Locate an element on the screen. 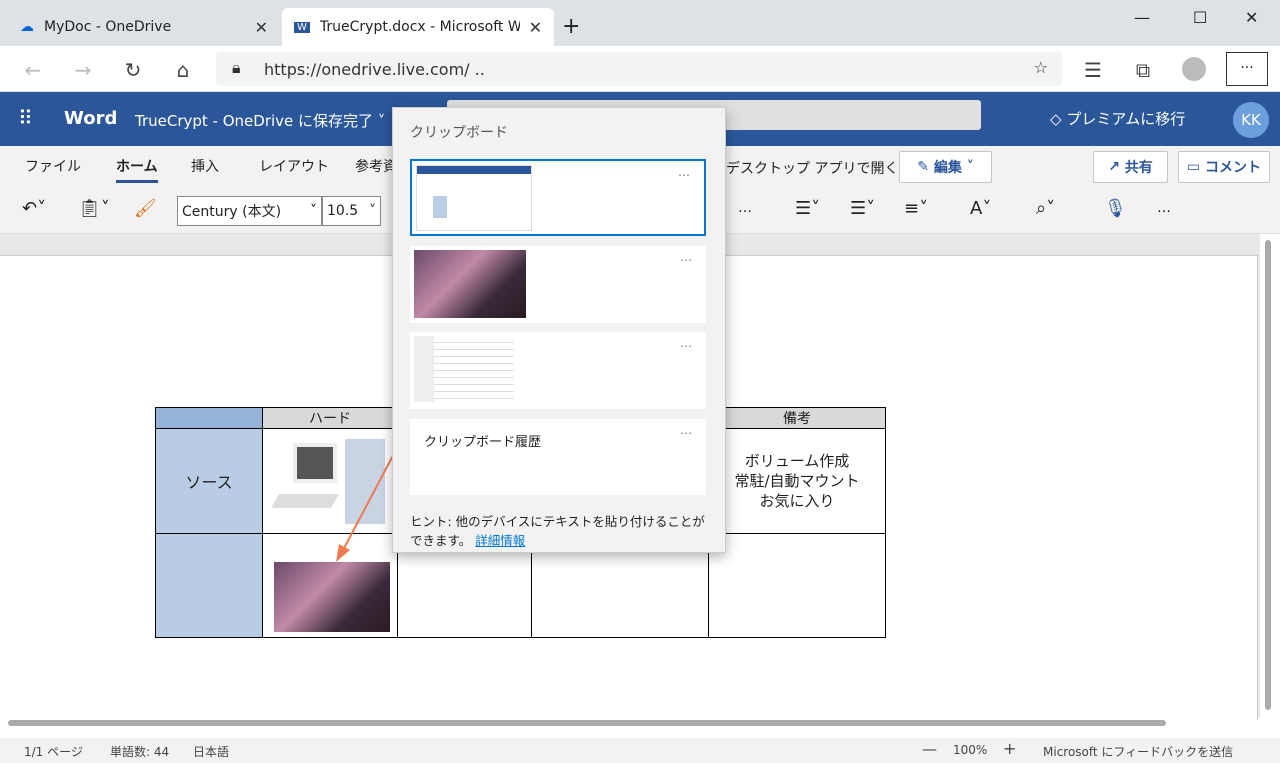 The width and height of the screenshot is (1280, 763). url-input: 🔒︎ https://onedrive.live.com/ .. ☆ is located at coordinates (639, 69).